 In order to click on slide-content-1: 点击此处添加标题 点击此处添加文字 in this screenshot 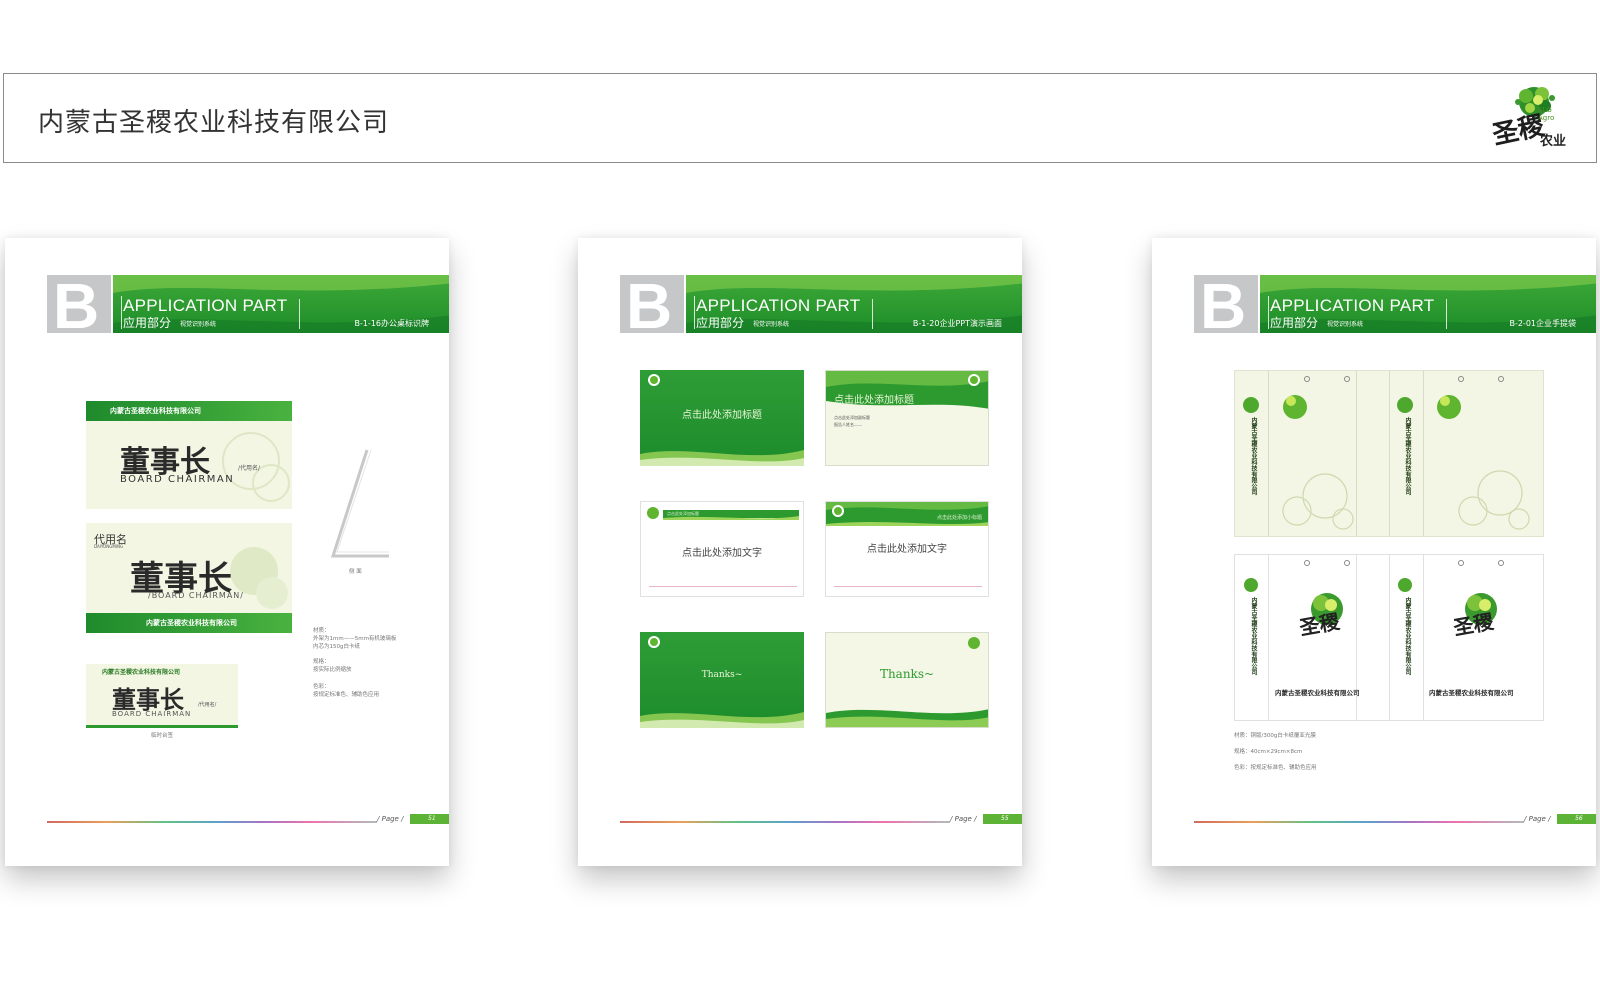, I will do `click(722, 549)`.